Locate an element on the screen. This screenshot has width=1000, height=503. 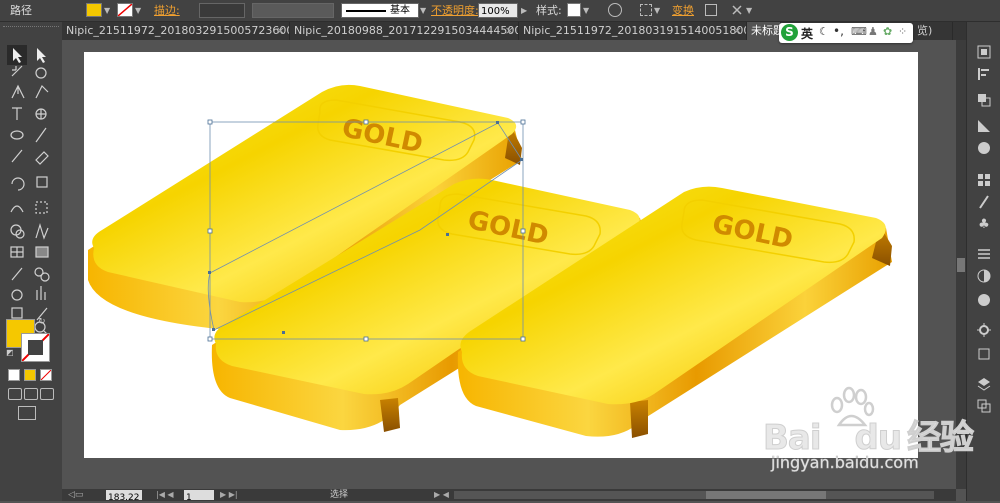
tab-label: 未标题 is located at coordinates (766, 30).